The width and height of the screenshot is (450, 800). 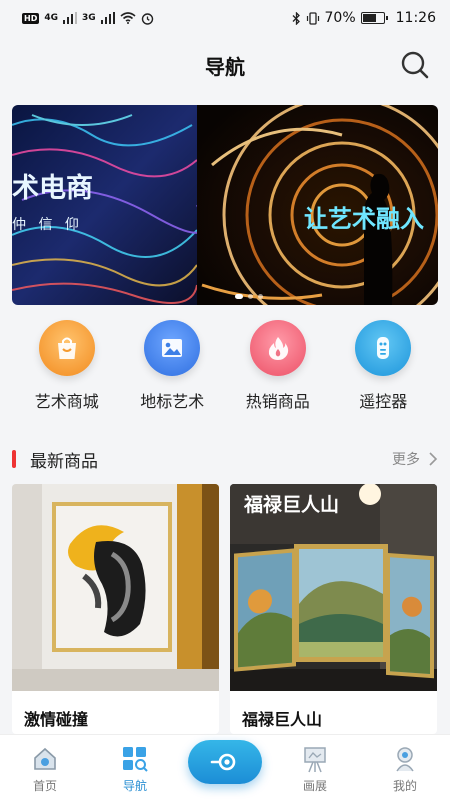 What do you see at coordinates (66, 401) in the screenshot?
I see `quick-nav-label: 艺术商城` at bounding box center [66, 401].